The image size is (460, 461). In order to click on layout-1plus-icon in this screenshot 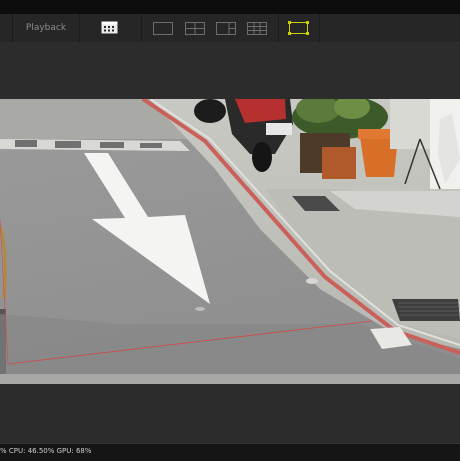, I will do `click(226, 28)`.